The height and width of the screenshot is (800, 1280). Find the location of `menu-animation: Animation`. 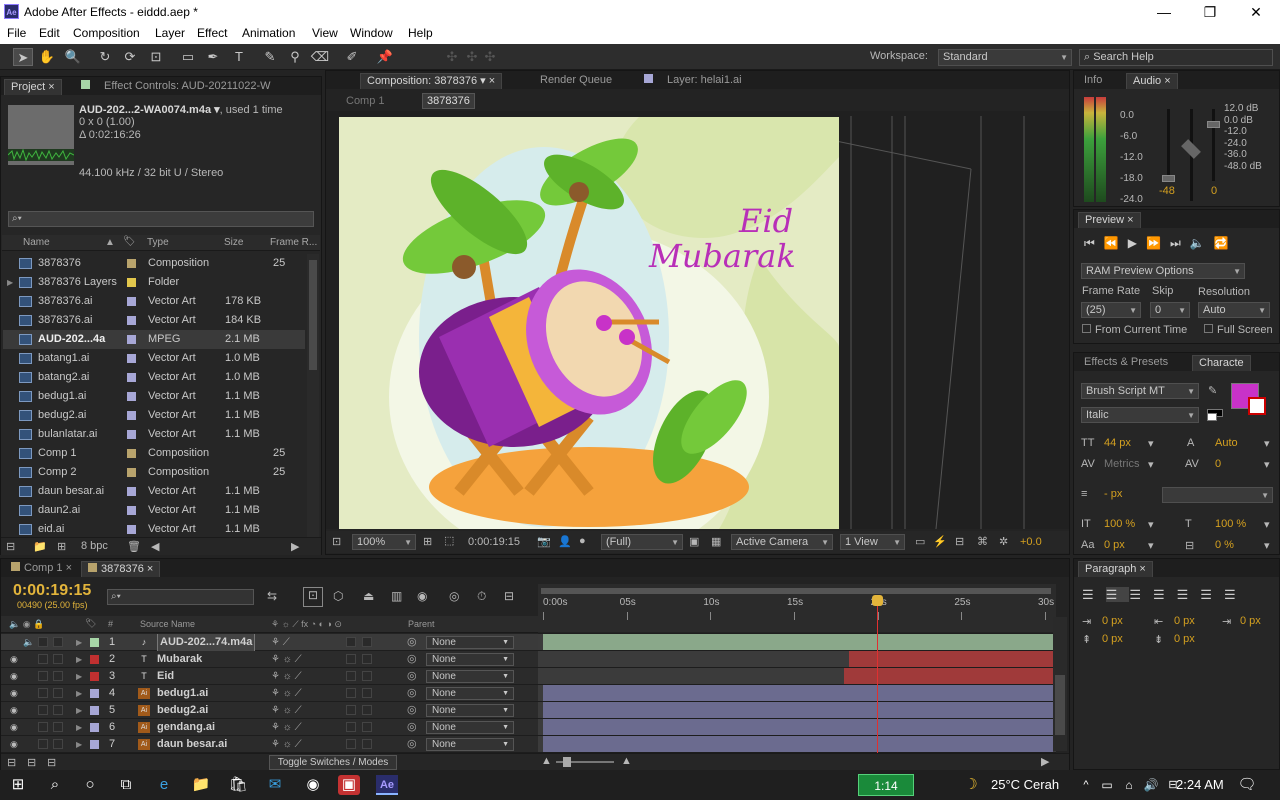

menu-animation: Animation is located at coordinates (268, 33).